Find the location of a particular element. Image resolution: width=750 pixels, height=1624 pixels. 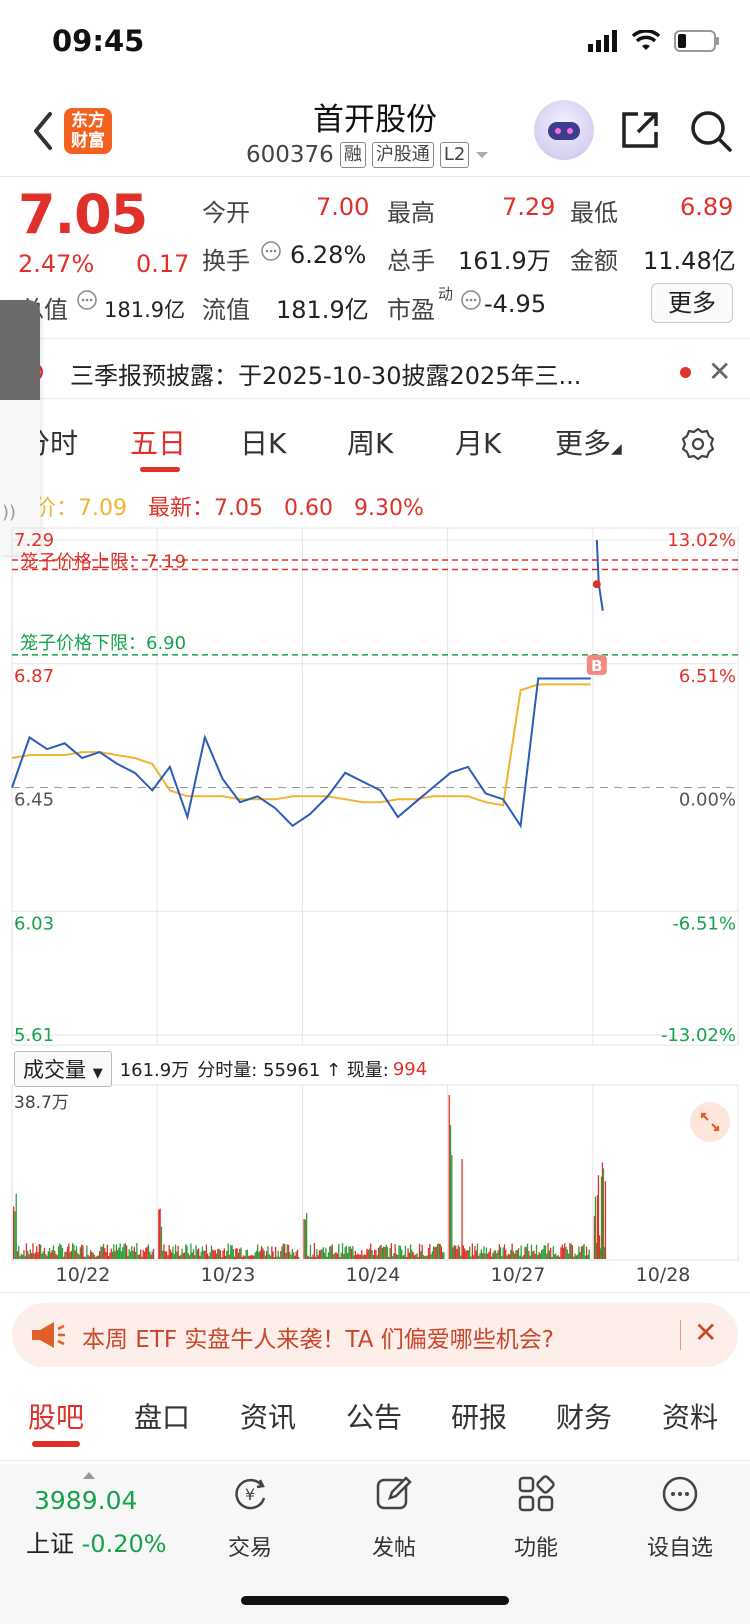

assistant-robot-icon is located at coordinates (564, 130).